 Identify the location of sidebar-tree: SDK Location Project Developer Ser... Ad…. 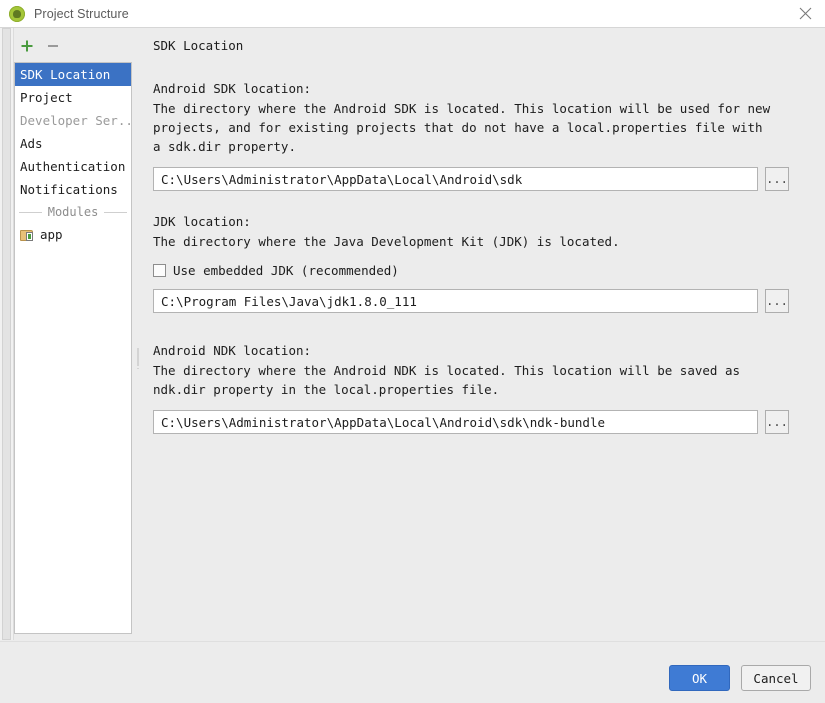
(73, 348).